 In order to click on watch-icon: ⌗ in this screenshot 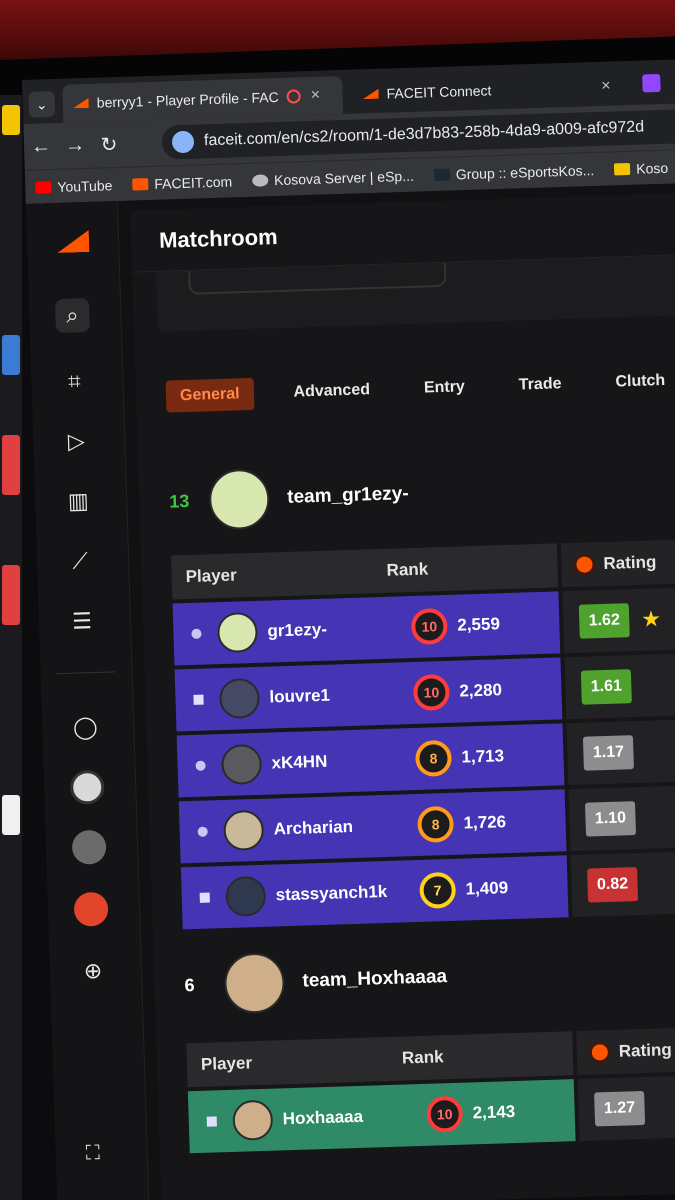, I will do `click(74, 381)`.